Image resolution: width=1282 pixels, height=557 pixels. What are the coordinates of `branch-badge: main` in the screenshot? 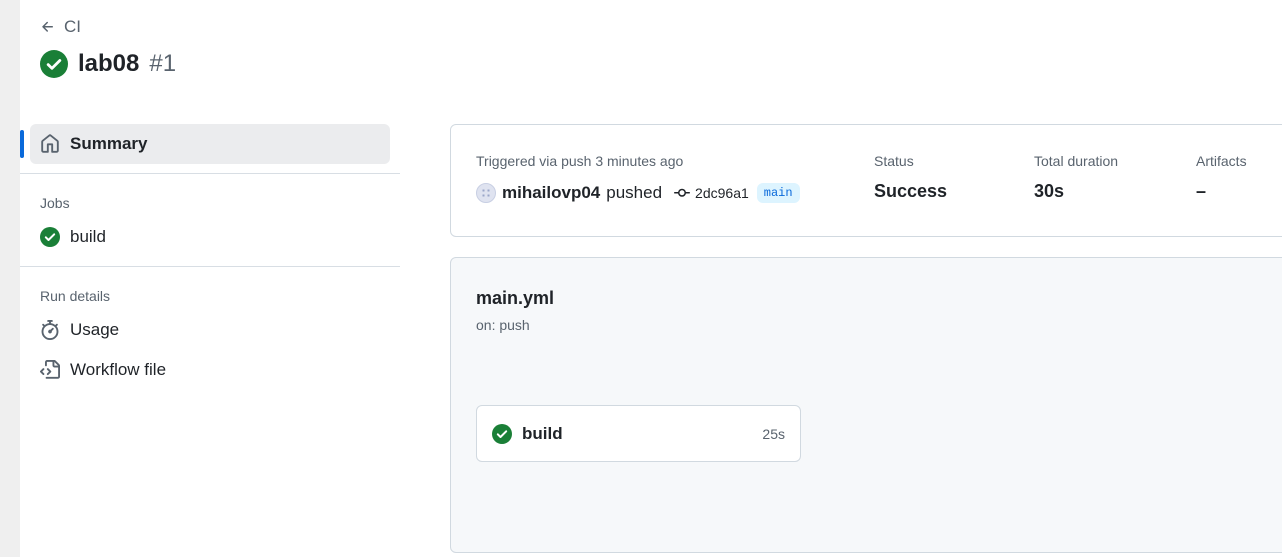 It's located at (778, 193).